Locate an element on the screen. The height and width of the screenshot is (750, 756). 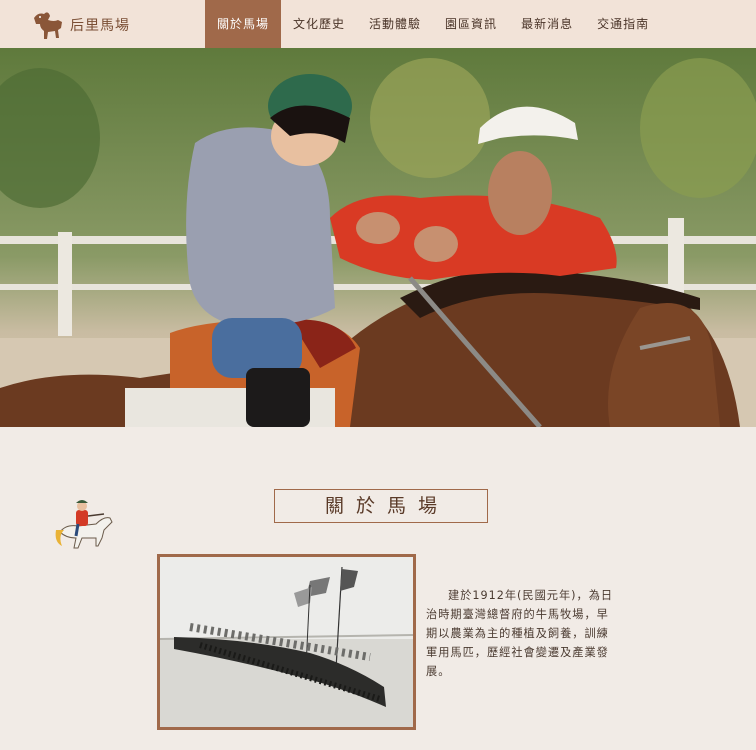
nav-item-history: 文化歷史 is located at coordinates (319, 24).